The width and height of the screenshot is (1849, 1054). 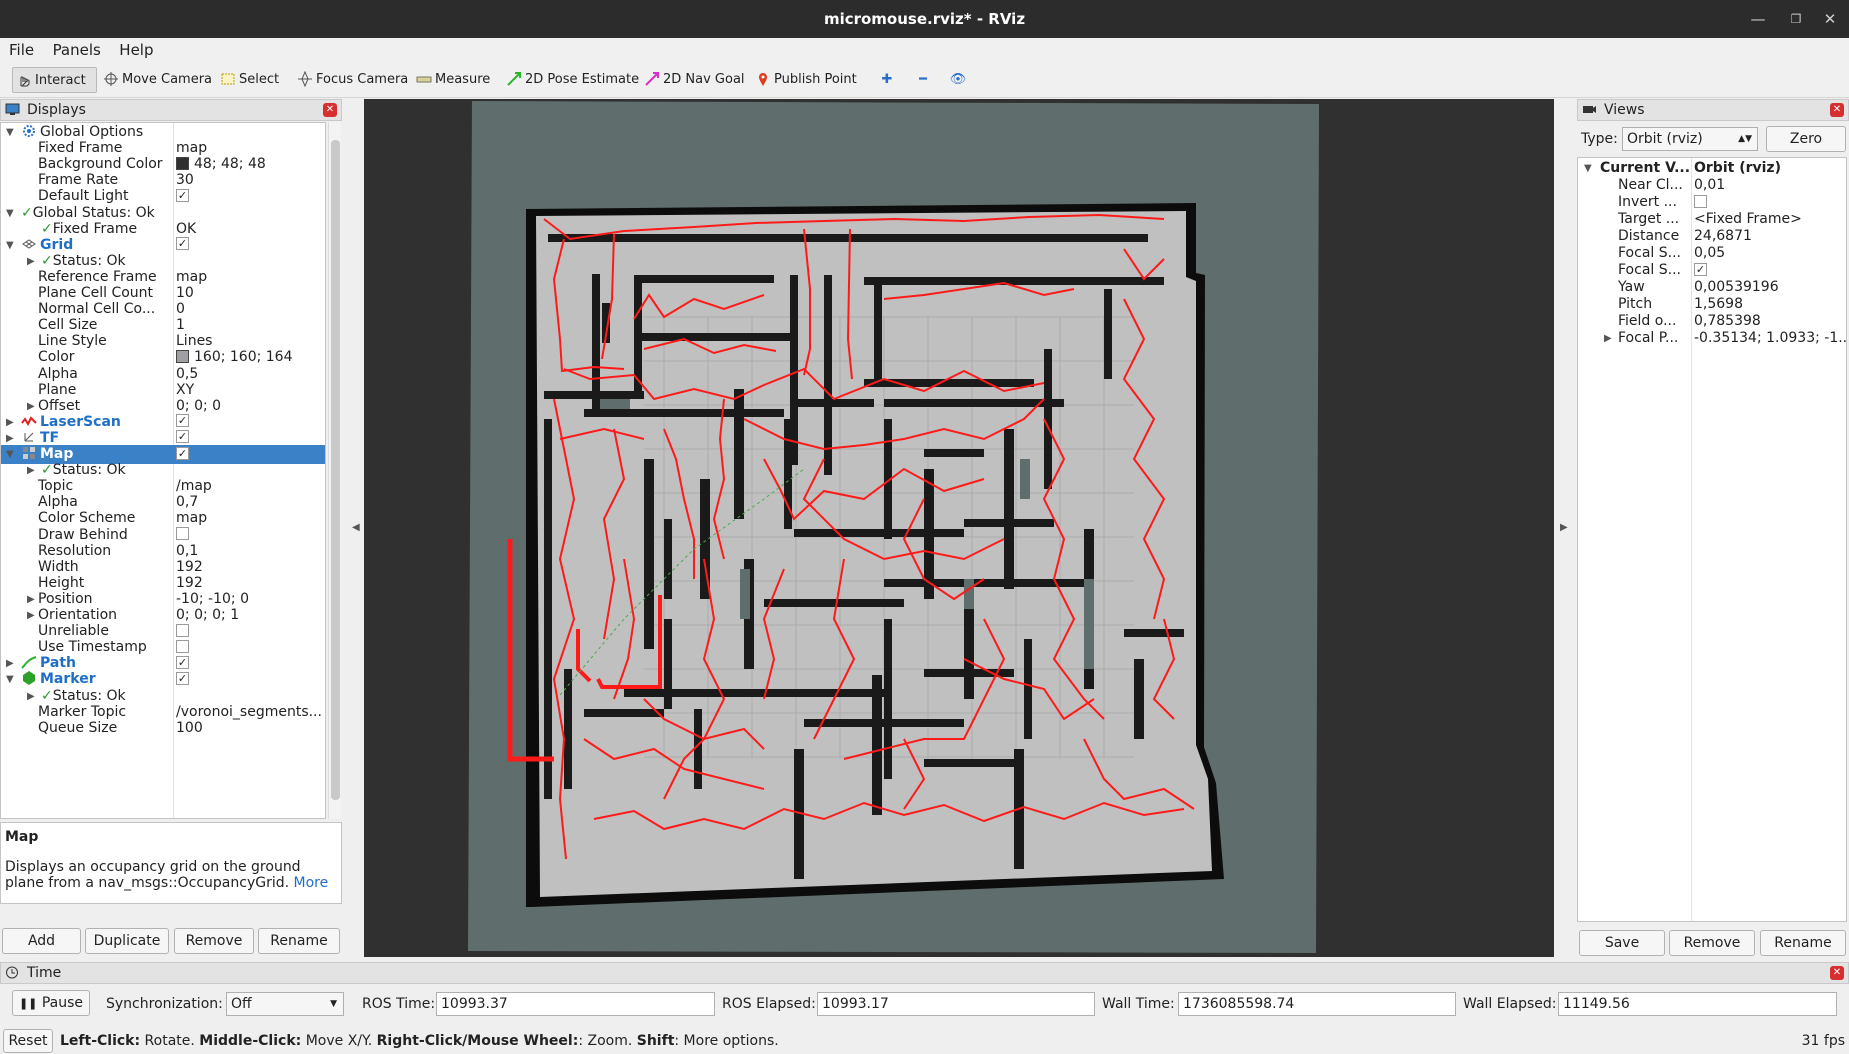 What do you see at coordinates (330, 110) in the screenshot?
I see `displays-close-icon: ✕` at bounding box center [330, 110].